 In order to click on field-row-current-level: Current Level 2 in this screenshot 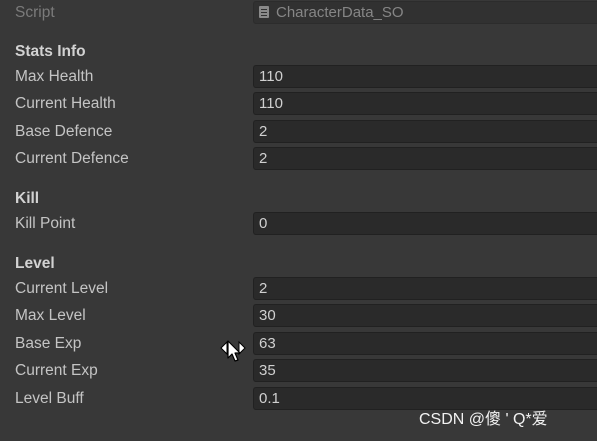, I will do `click(298, 288)`.